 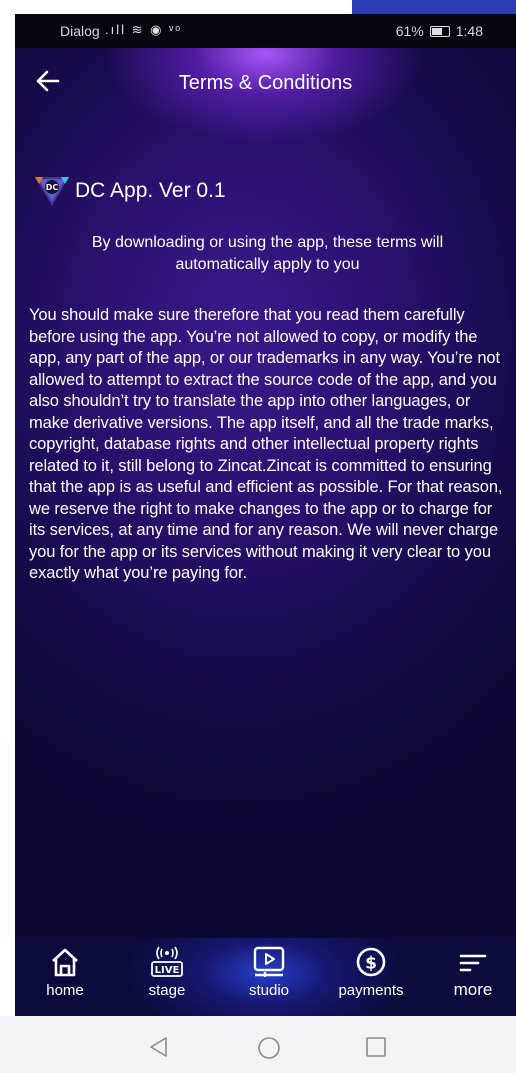 I want to click on dc-logo-icon: DC, so click(x=52, y=191).